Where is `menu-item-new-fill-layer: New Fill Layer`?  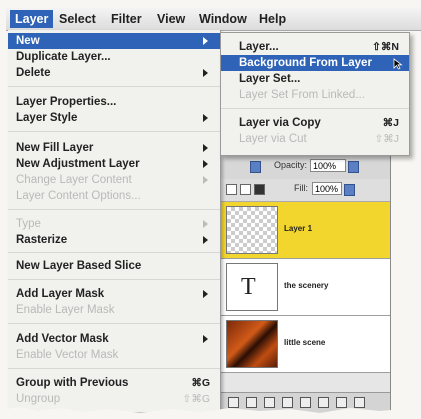 menu-item-new-fill-layer: New Fill Layer is located at coordinates (114, 148).